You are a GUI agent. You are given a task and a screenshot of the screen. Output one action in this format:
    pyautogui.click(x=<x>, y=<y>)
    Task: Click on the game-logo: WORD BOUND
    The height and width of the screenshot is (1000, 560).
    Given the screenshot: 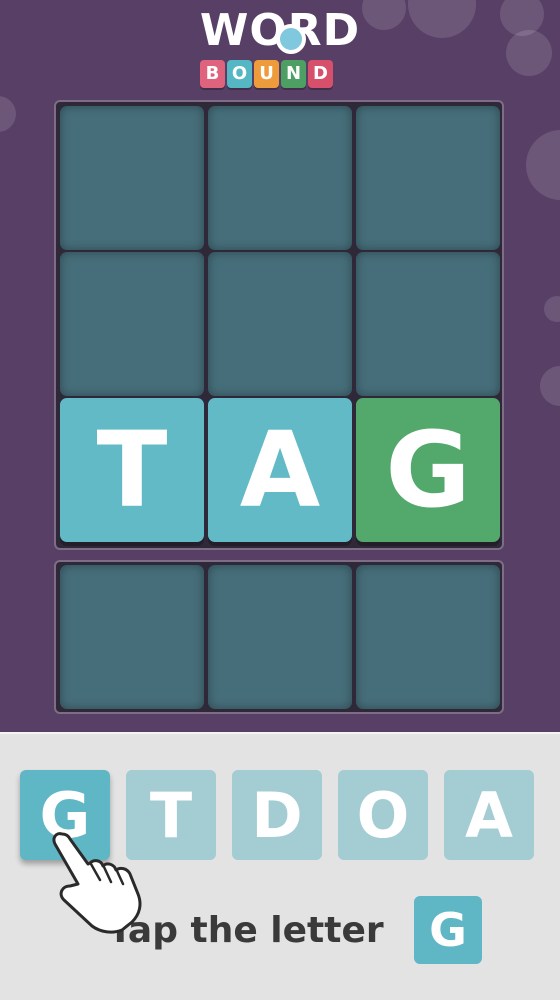 What is the action you would take?
    pyautogui.click(x=280, y=48)
    